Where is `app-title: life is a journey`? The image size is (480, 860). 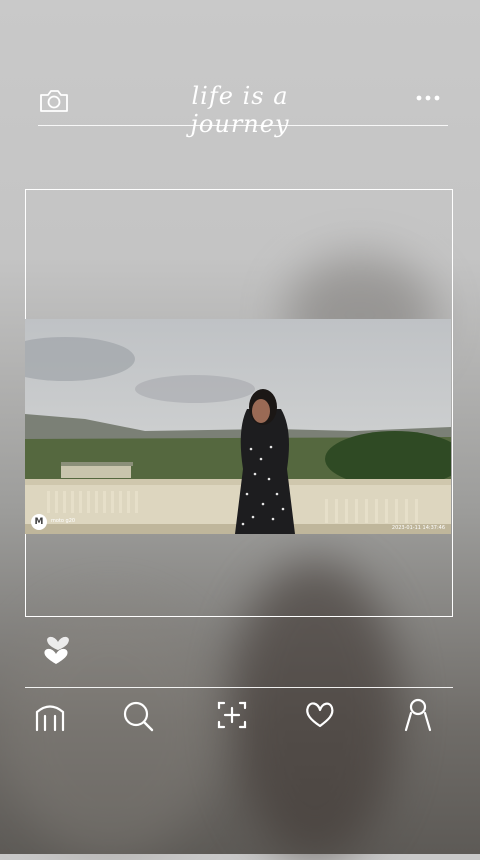
app-title: life is a journey is located at coordinates (240, 110).